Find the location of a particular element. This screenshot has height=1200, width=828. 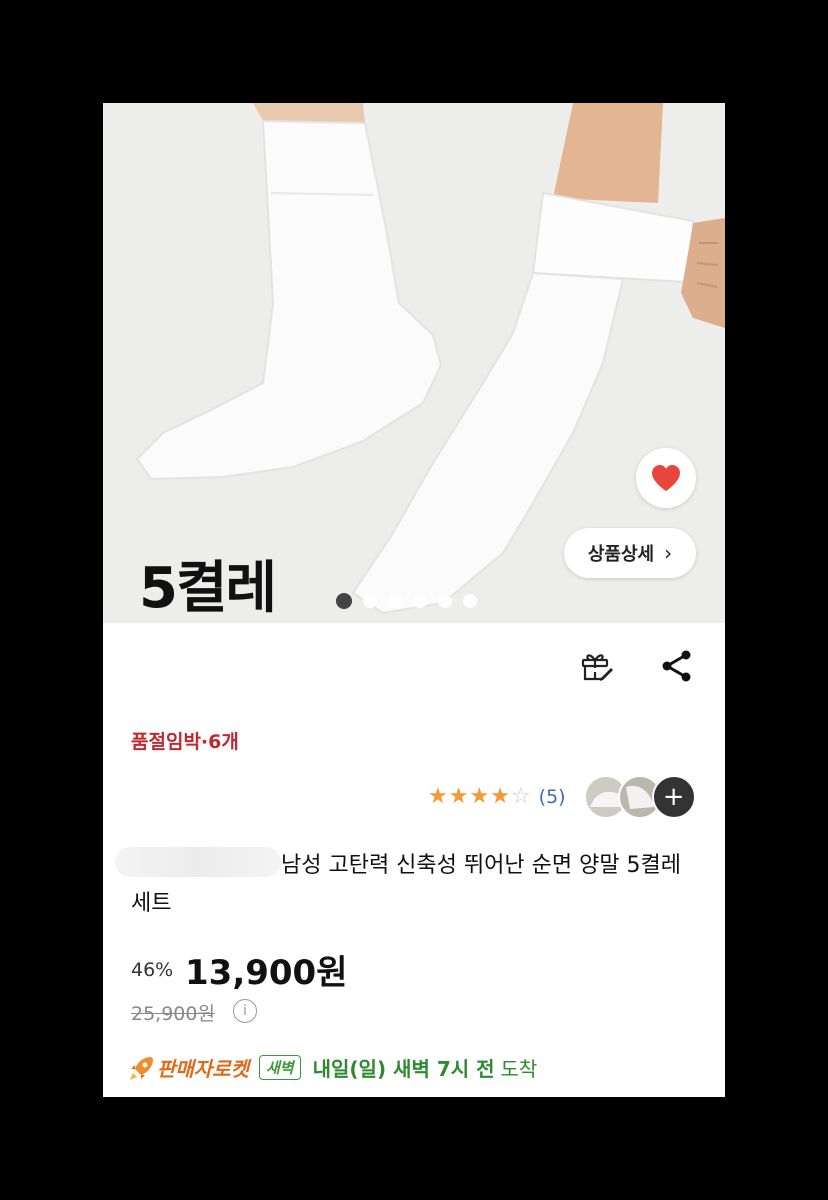

carousel-indicators is located at coordinates (406, 601).